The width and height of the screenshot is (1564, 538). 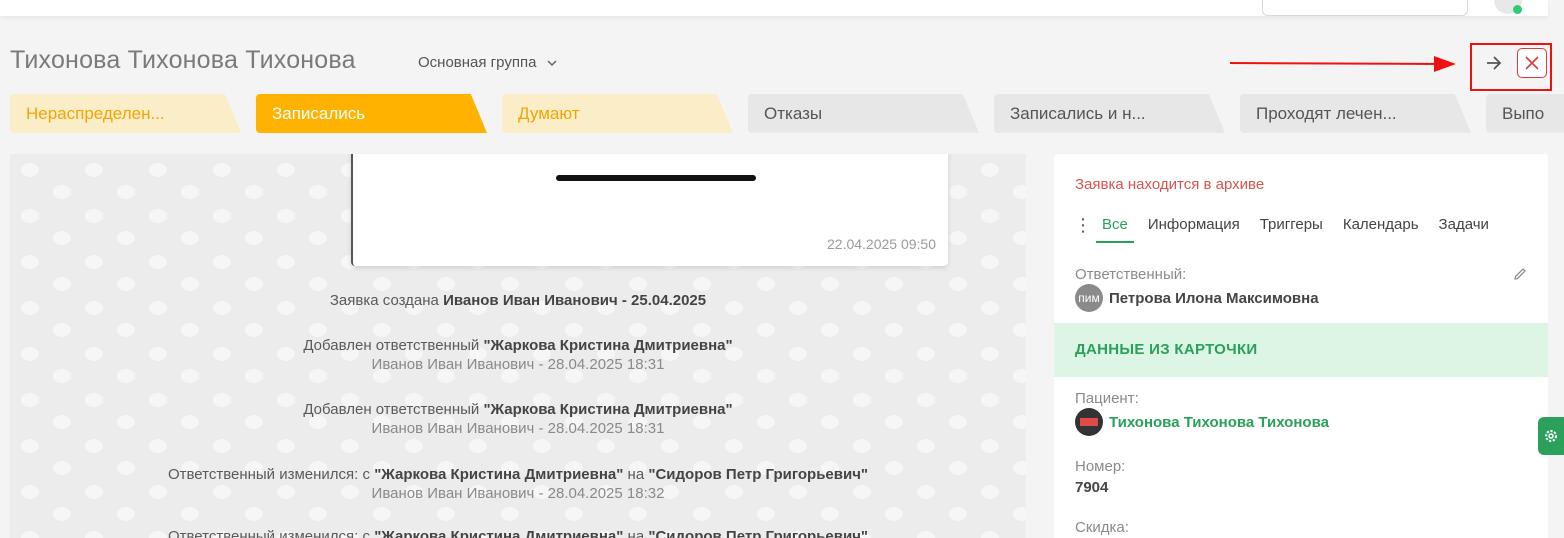 I want to click on close-button, so click(x=1532, y=63).